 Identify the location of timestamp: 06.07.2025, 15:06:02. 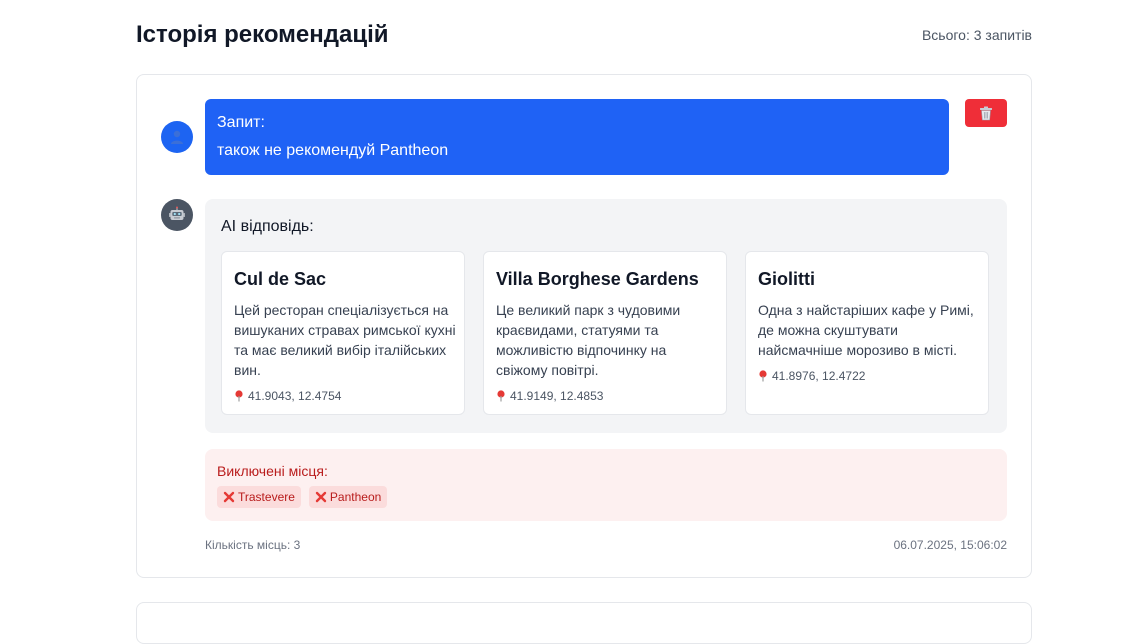
(950, 545).